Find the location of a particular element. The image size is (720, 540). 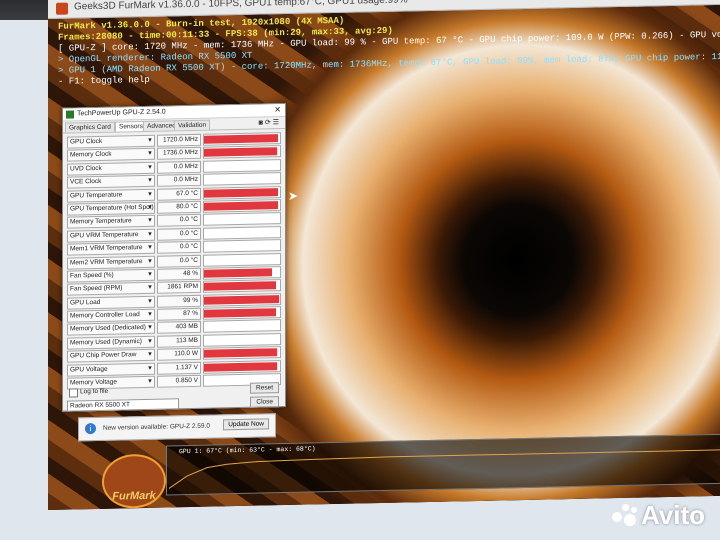

furmark-logo-text: FurMark is located at coordinates (134, 496).